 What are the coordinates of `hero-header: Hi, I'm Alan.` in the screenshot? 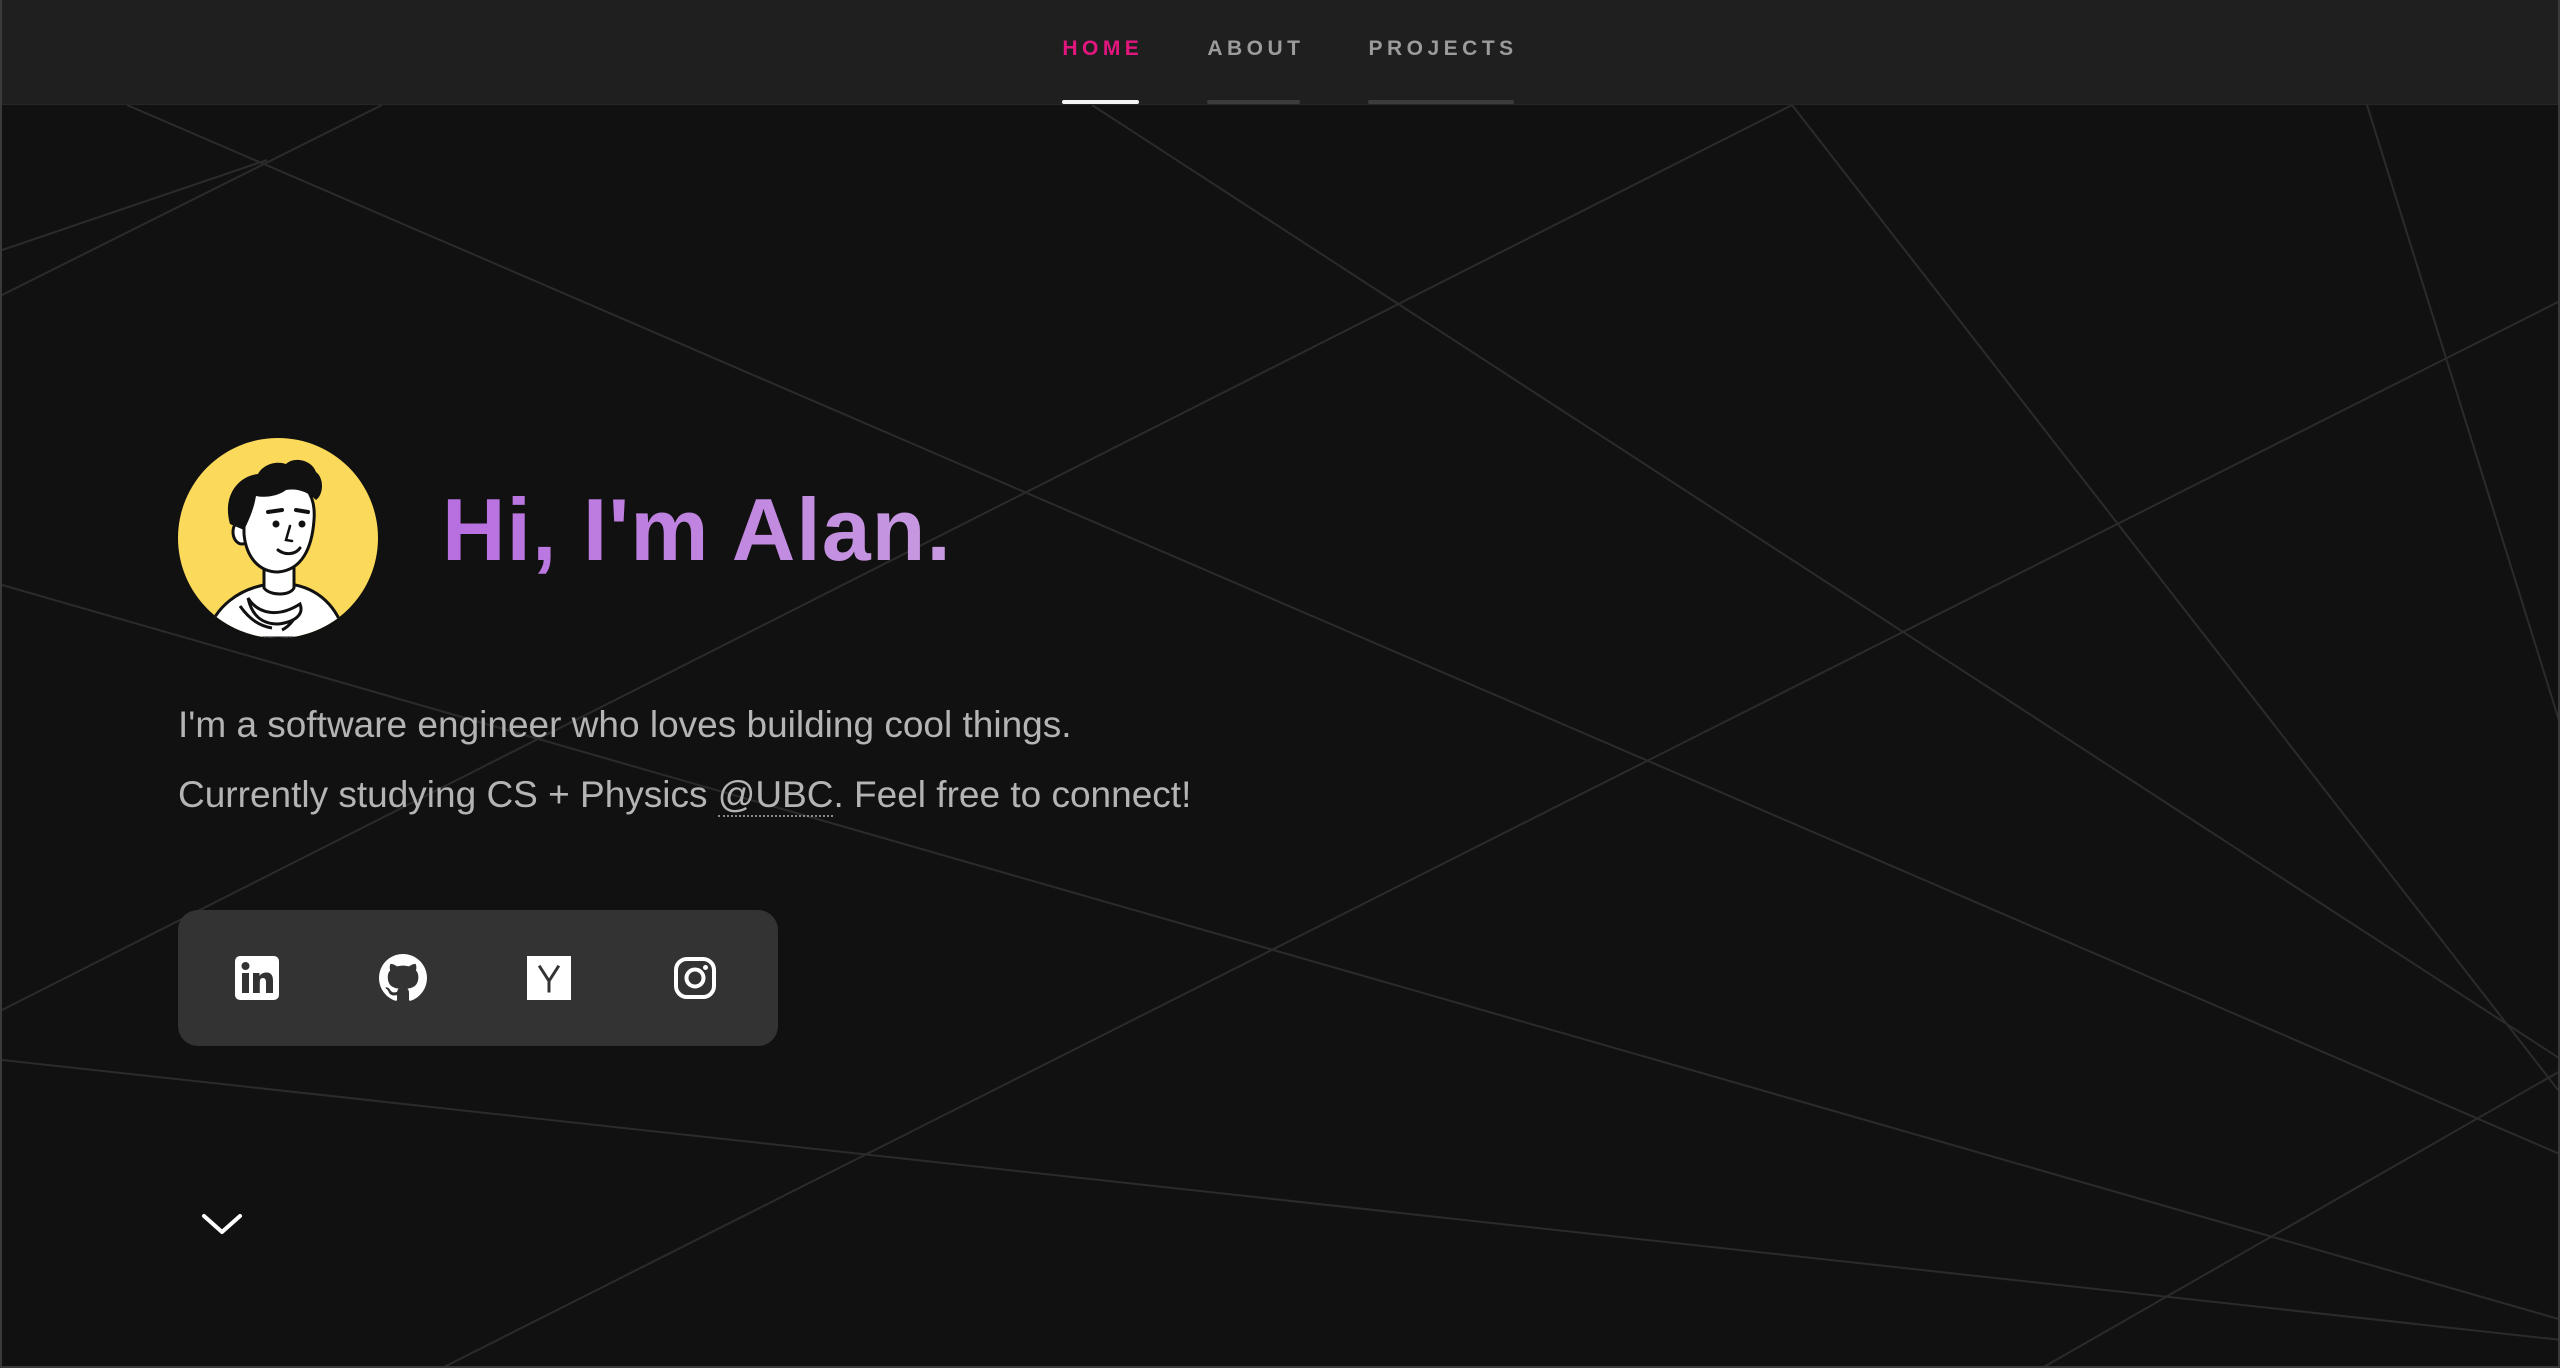 It's located at (684, 538).